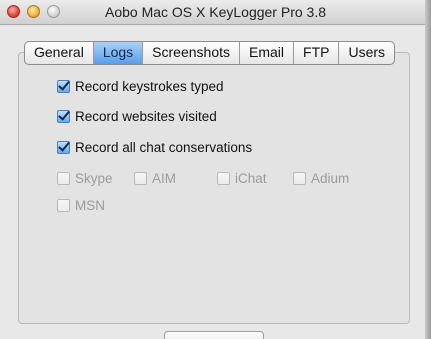 The height and width of the screenshot is (339, 431). What do you see at coordinates (140, 178) in the screenshot?
I see `aim-checkbox` at bounding box center [140, 178].